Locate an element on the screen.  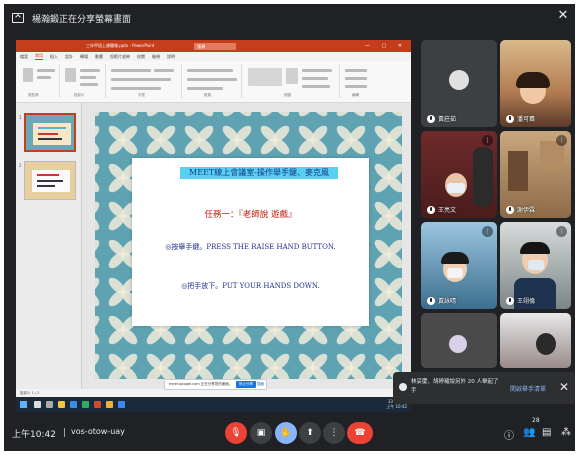
screen-share-notice: meet.google.com 正在分享您的畫面。 停止分享 隱藏 is located at coordinates (215, 384).